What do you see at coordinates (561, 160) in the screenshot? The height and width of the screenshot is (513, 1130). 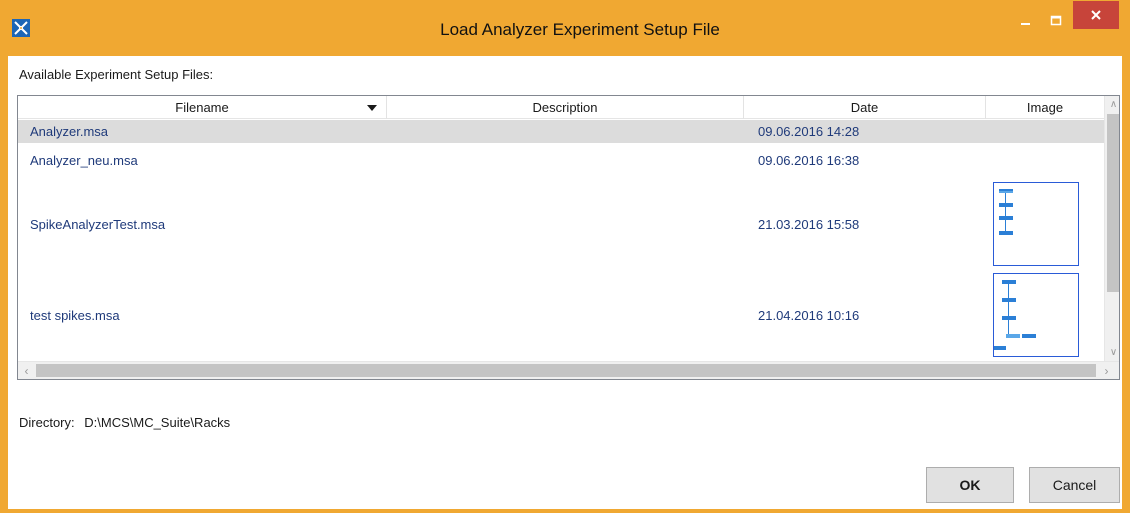 I see `table-row: Analyzer_neu.msa 09.06.2016 16:38` at bounding box center [561, 160].